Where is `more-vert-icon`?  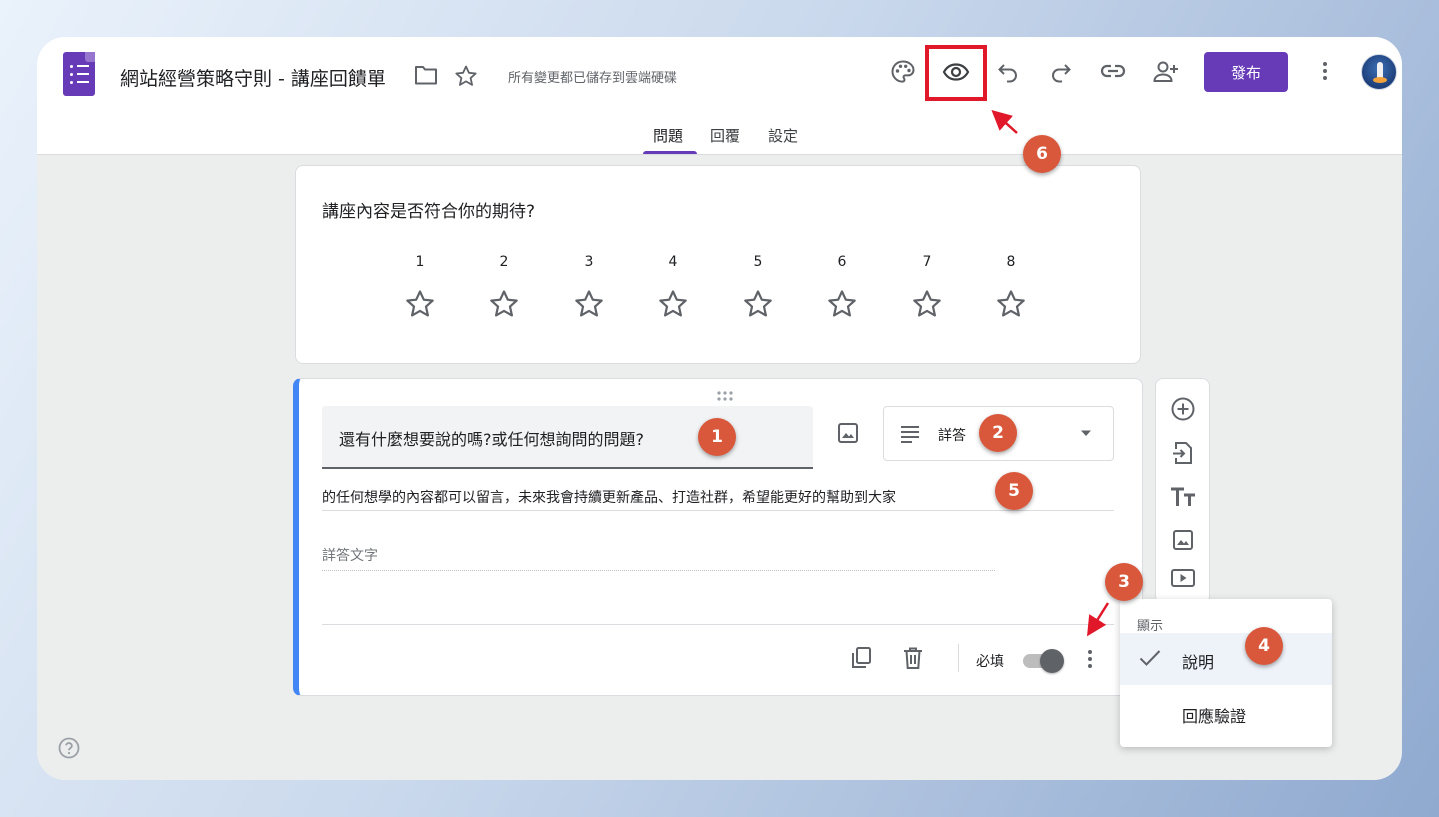
more-vert-icon is located at coordinates (1325, 71).